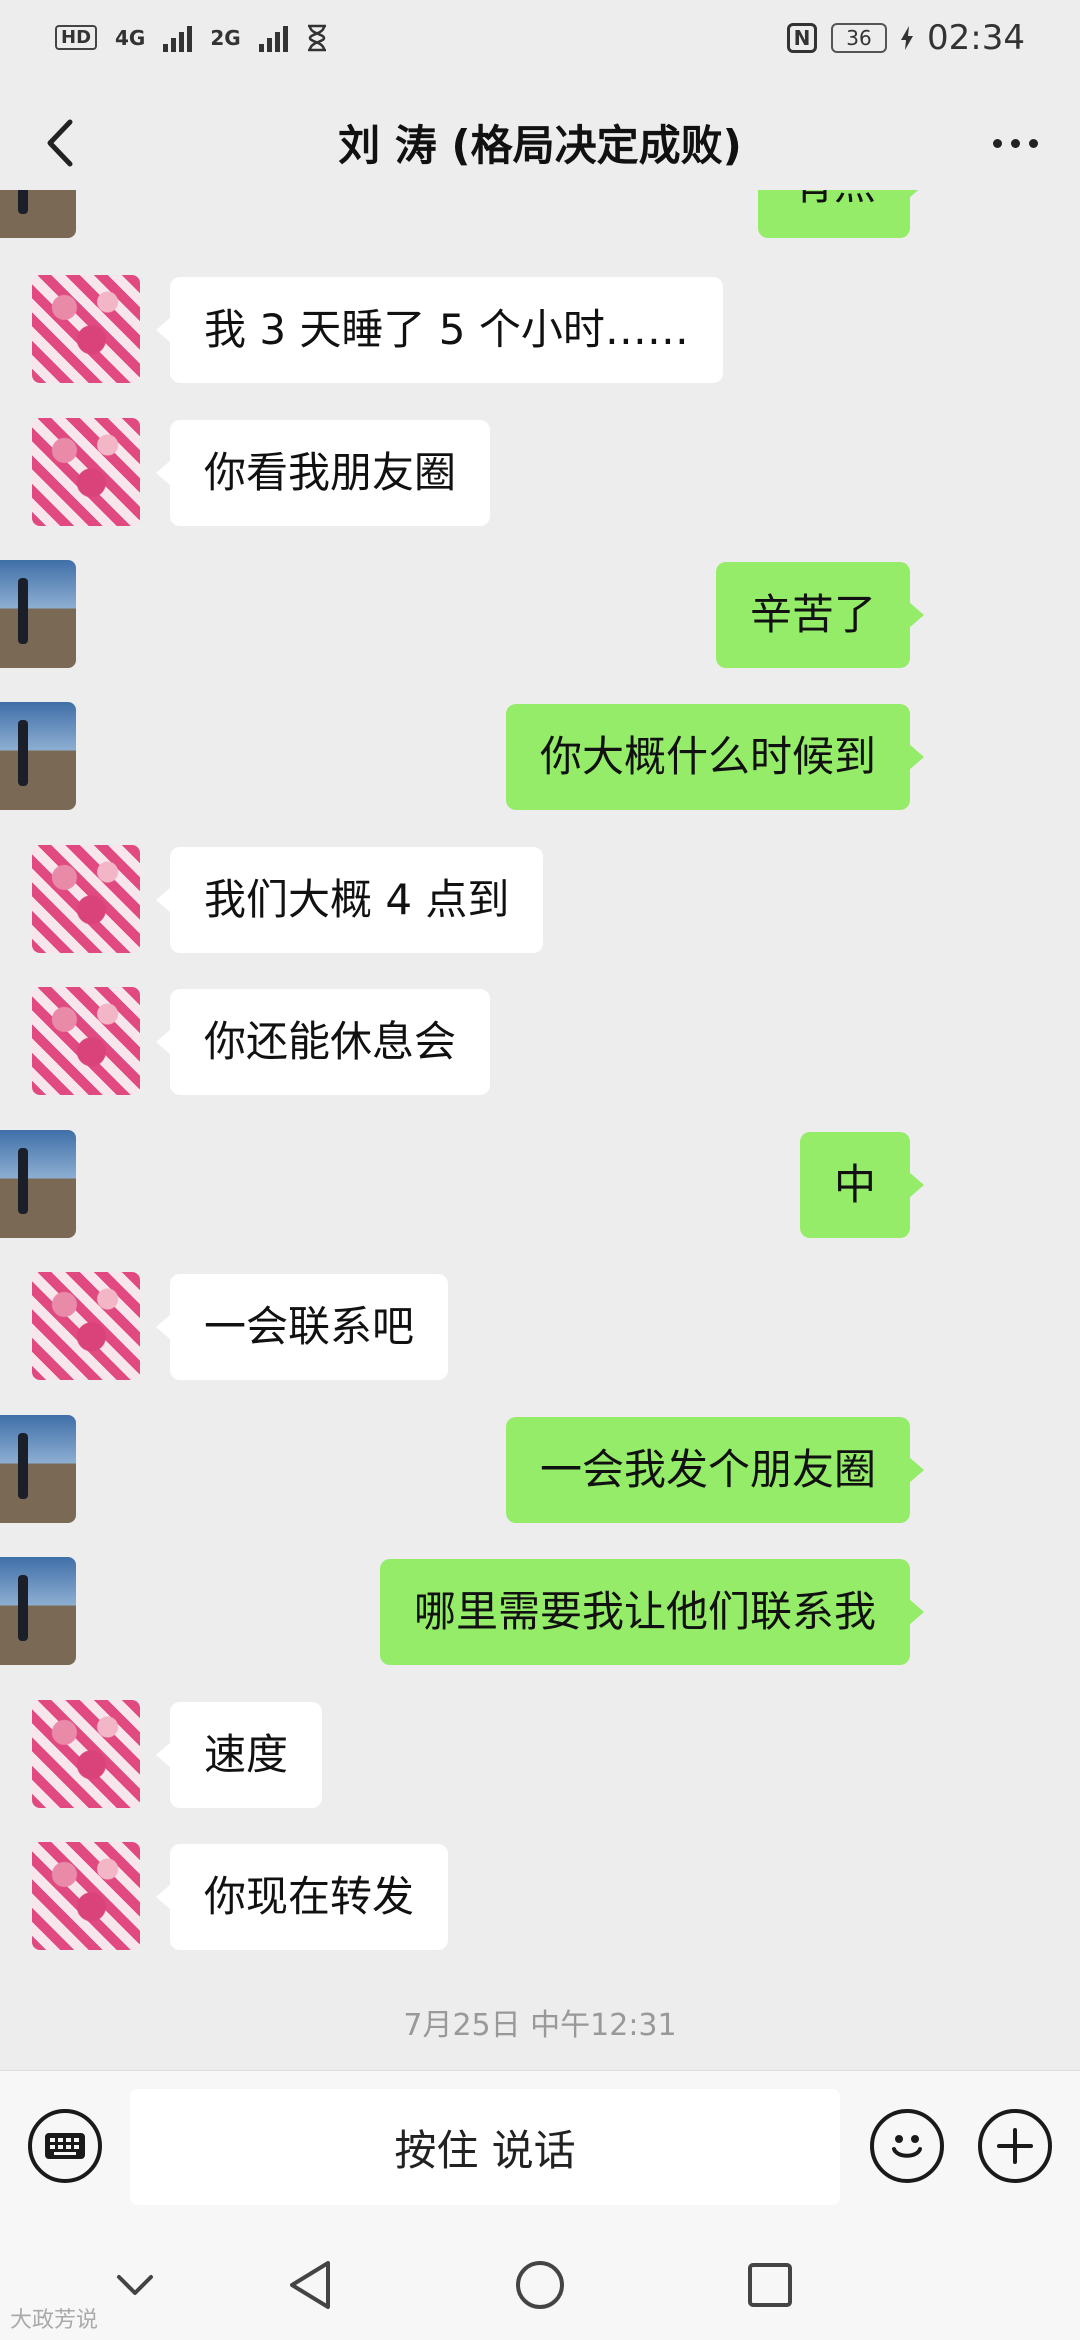 Image resolution: width=1080 pixels, height=2340 pixels. I want to click on more-button, so click(1015, 143).